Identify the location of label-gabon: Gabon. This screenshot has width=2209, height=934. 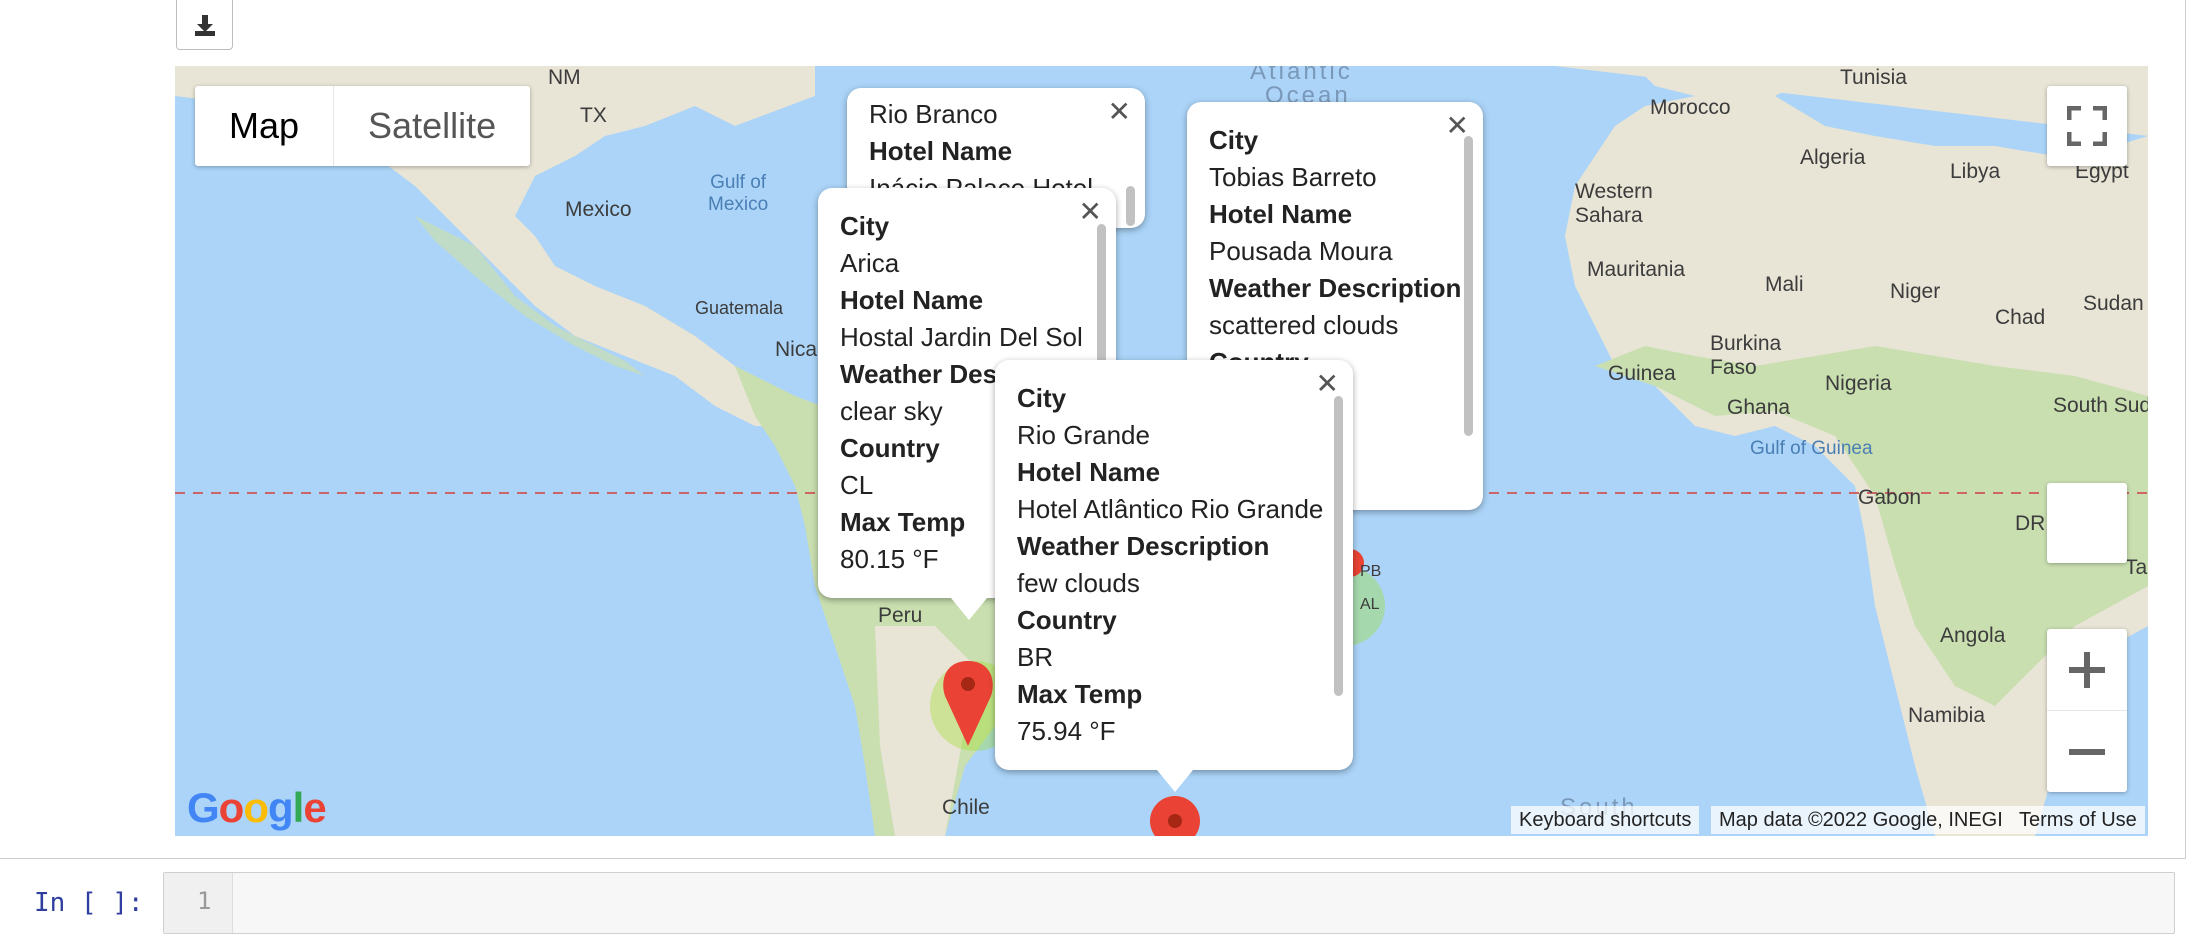
(1890, 497).